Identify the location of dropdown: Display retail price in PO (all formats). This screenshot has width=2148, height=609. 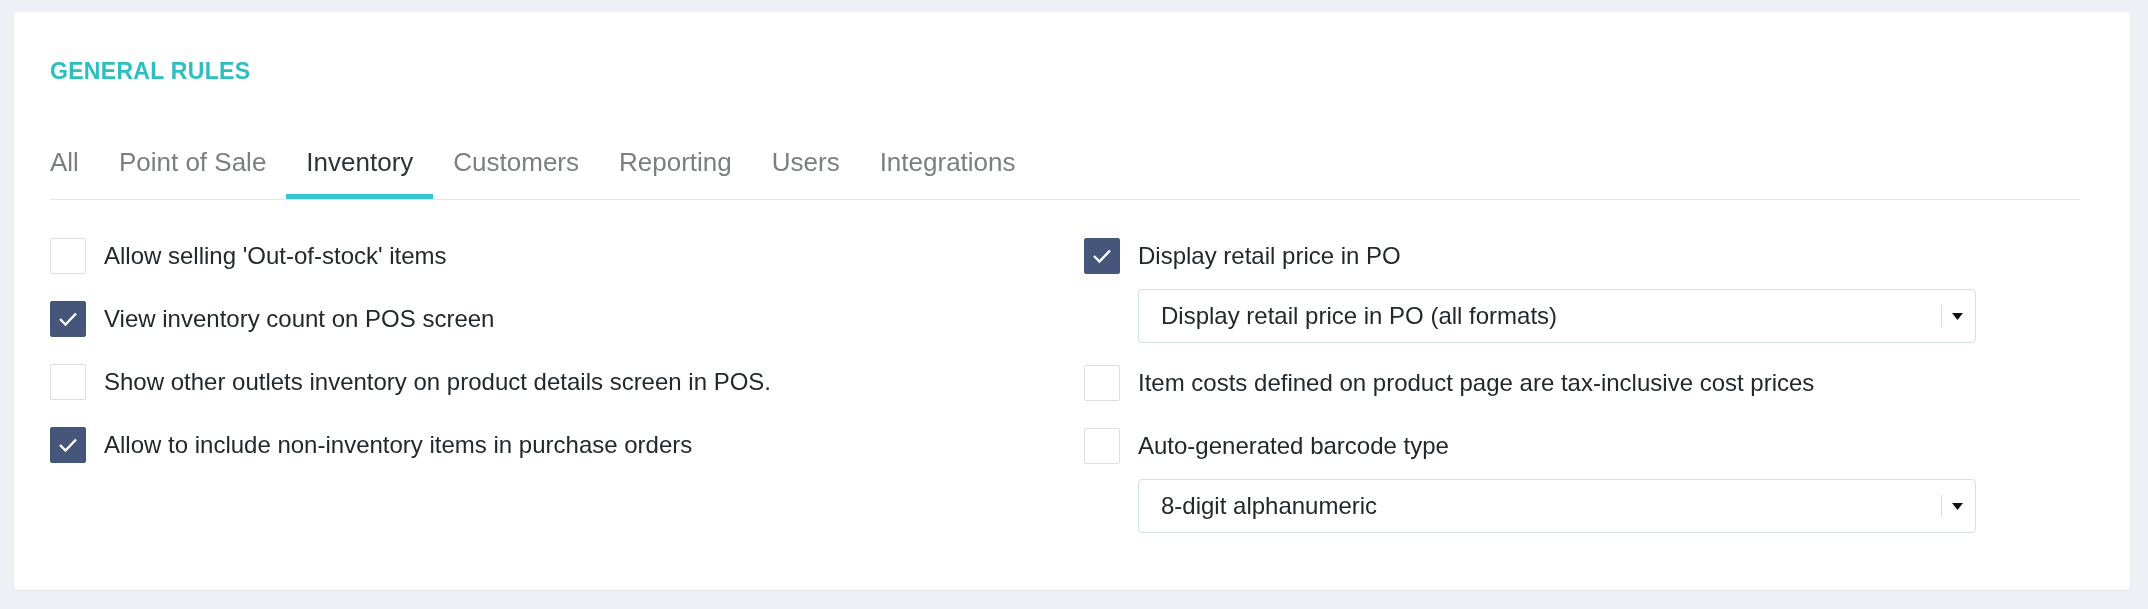
(1557, 316).